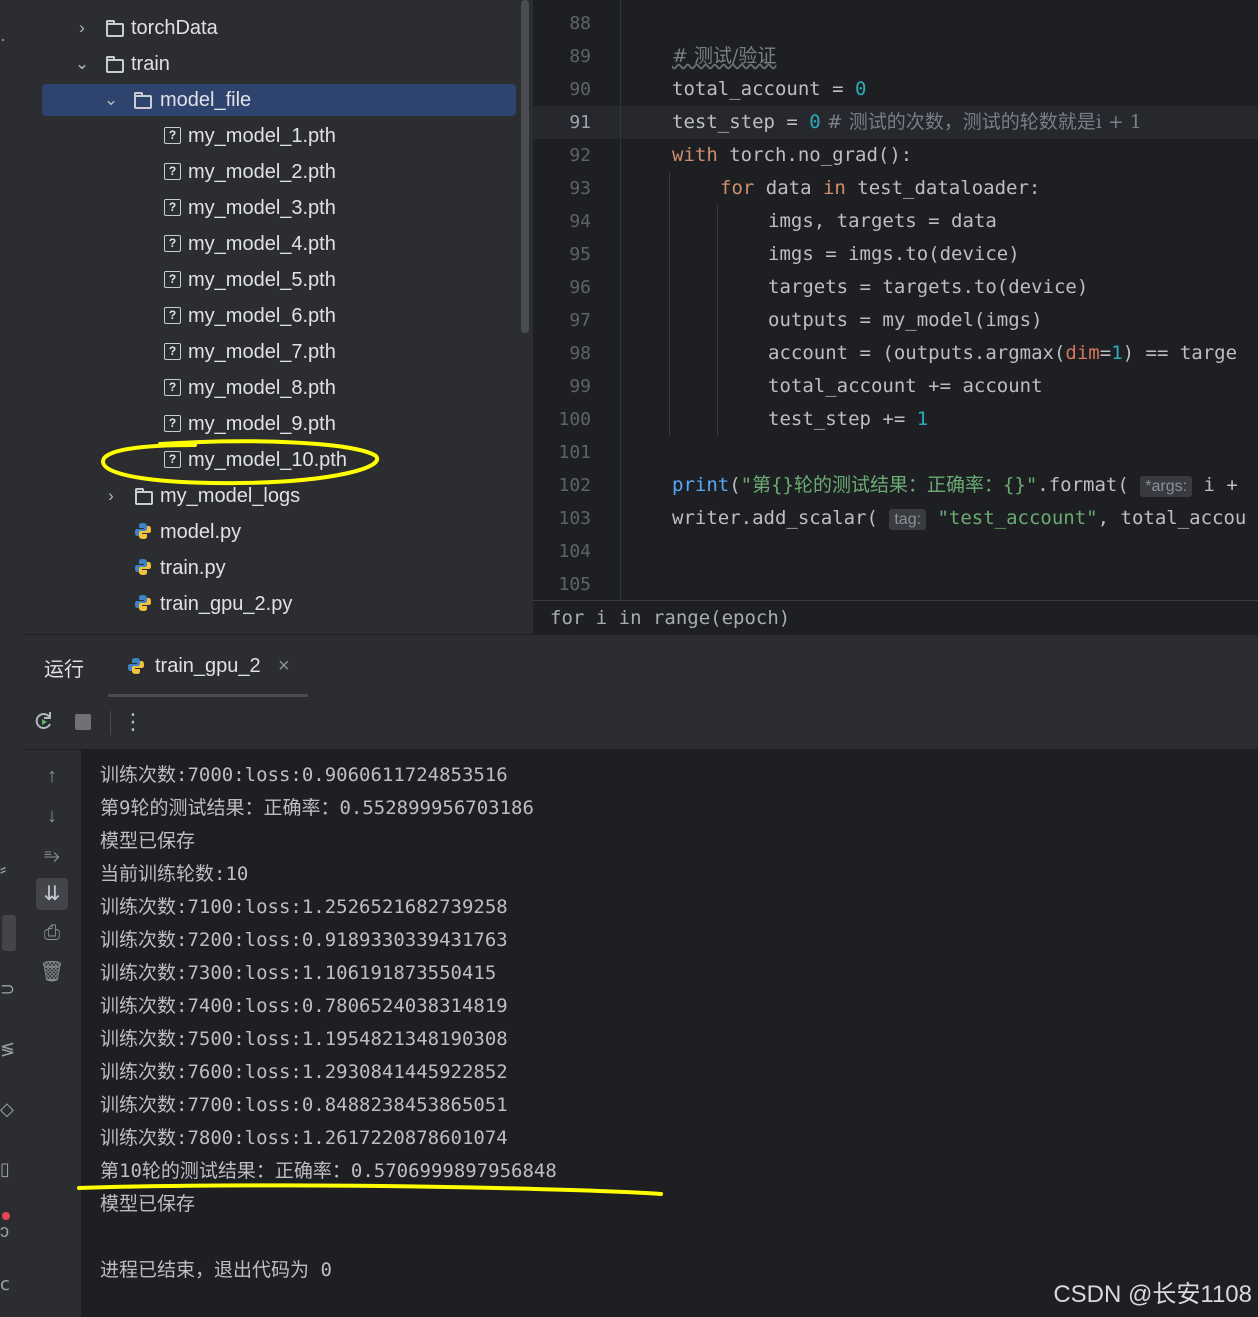  Describe the element at coordinates (298, 973) in the screenshot. I see `console-line: 训练次数:7300:loss:1.106191873550415` at that location.